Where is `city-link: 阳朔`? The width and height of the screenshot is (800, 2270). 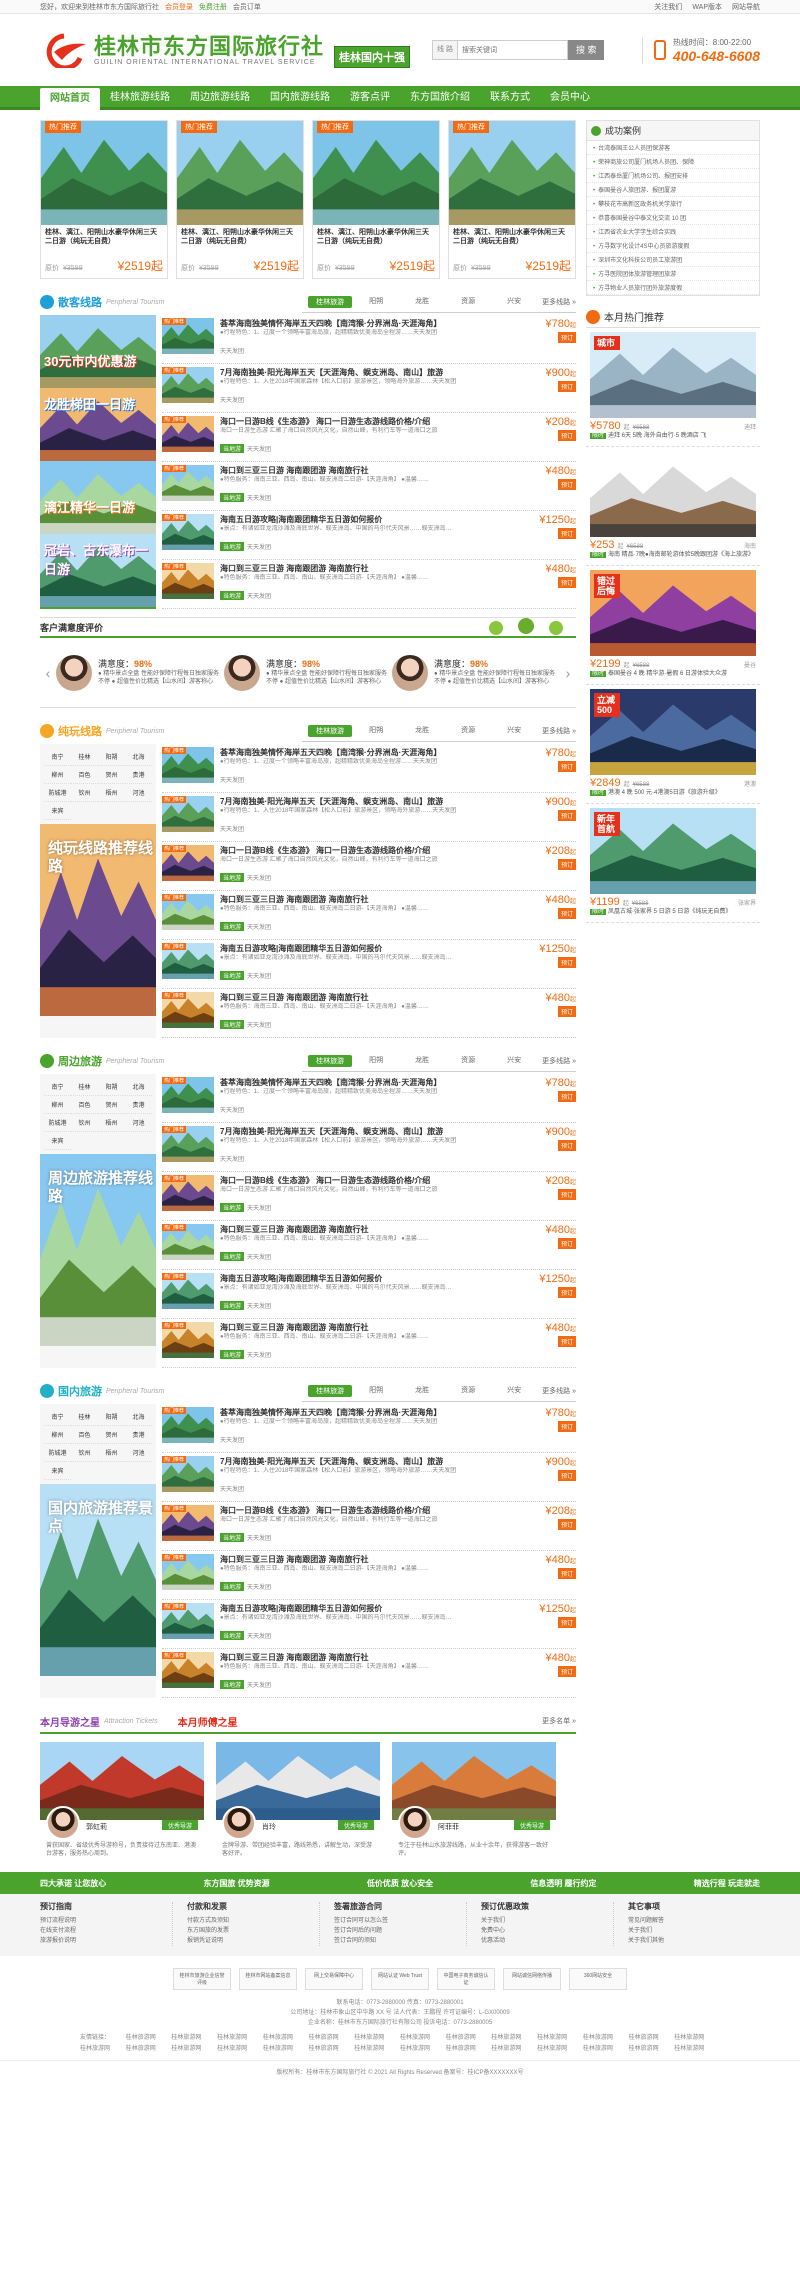 city-link: 阳朔 is located at coordinates (111, 1087).